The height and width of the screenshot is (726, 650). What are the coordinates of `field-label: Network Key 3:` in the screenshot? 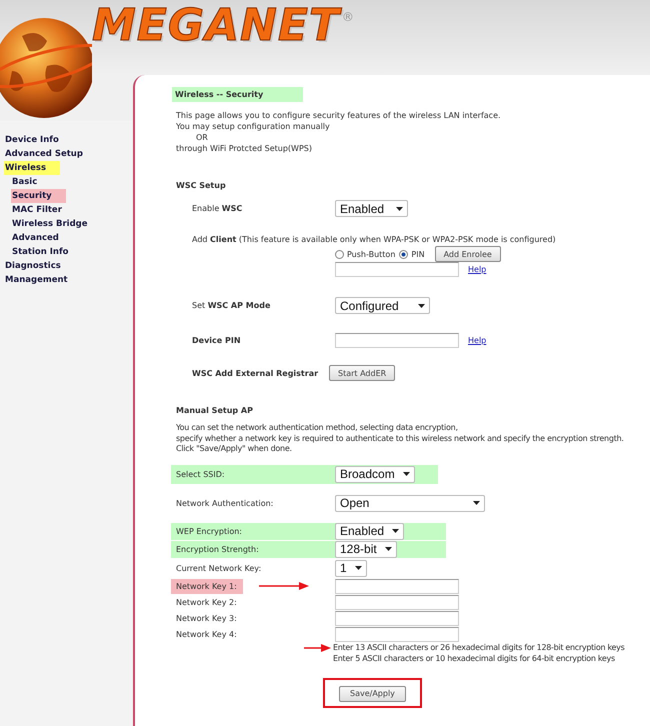 It's located at (207, 618).